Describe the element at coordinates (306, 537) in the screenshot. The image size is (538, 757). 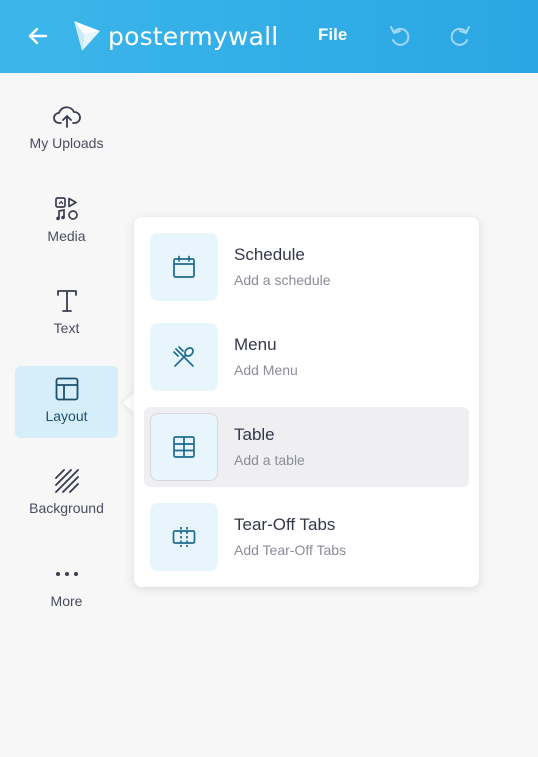
I see `layout-option-tear-off-tabs: Tear-Off Tabs Add Tear-Off Tabs` at that location.